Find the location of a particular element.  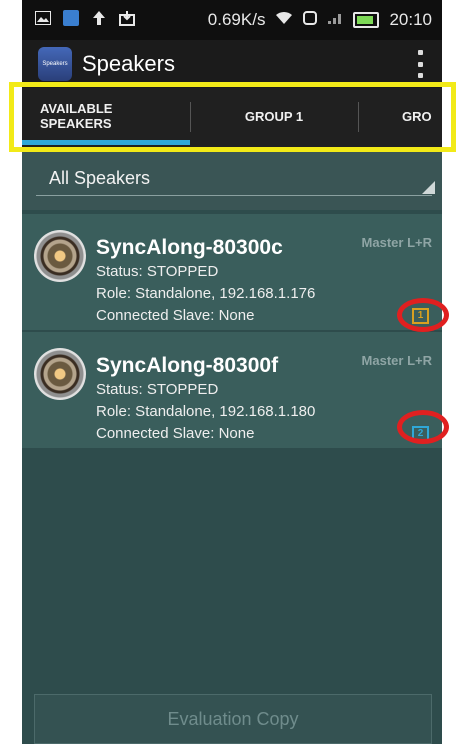

app-logo-text: Speakers is located at coordinates (55, 64).